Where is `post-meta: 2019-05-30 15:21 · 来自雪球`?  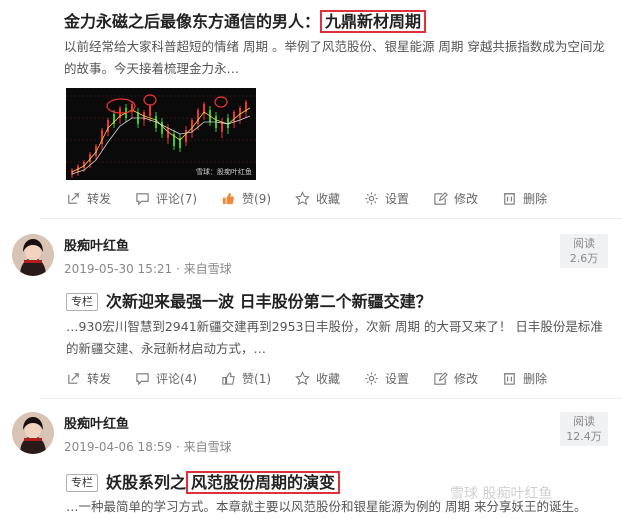 post-meta: 2019-05-30 15:21 · 来自雪球 is located at coordinates (148, 268).